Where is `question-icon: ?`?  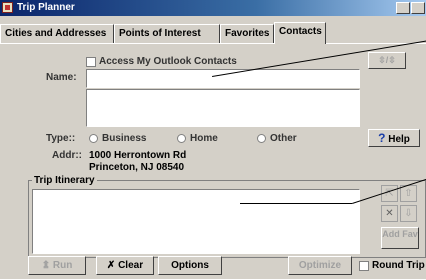
question-icon: ? is located at coordinates (382, 138).